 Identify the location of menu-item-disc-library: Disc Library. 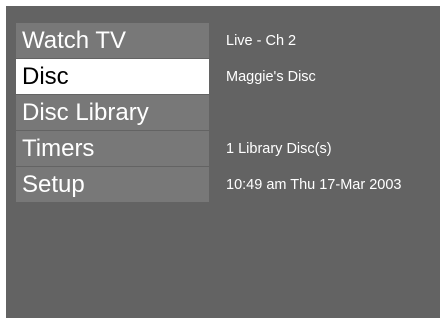
(112, 112).